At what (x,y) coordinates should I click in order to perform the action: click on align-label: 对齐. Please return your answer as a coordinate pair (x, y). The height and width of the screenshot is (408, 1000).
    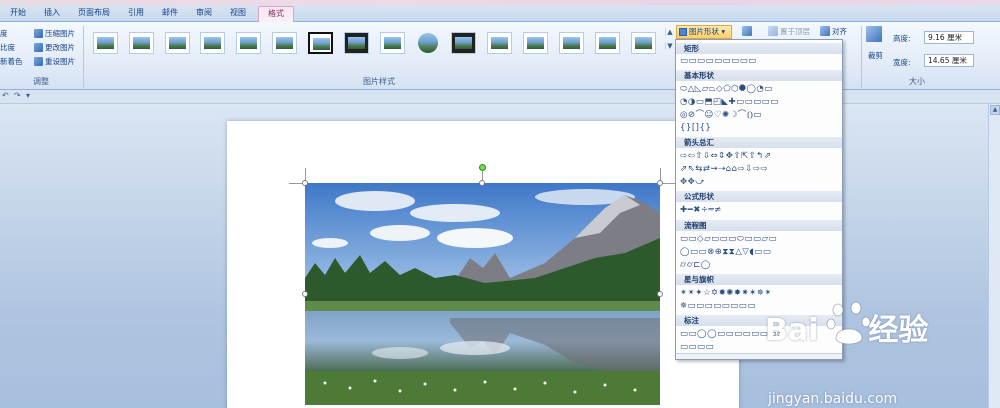
    Looking at the image, I should click on (839, 31).